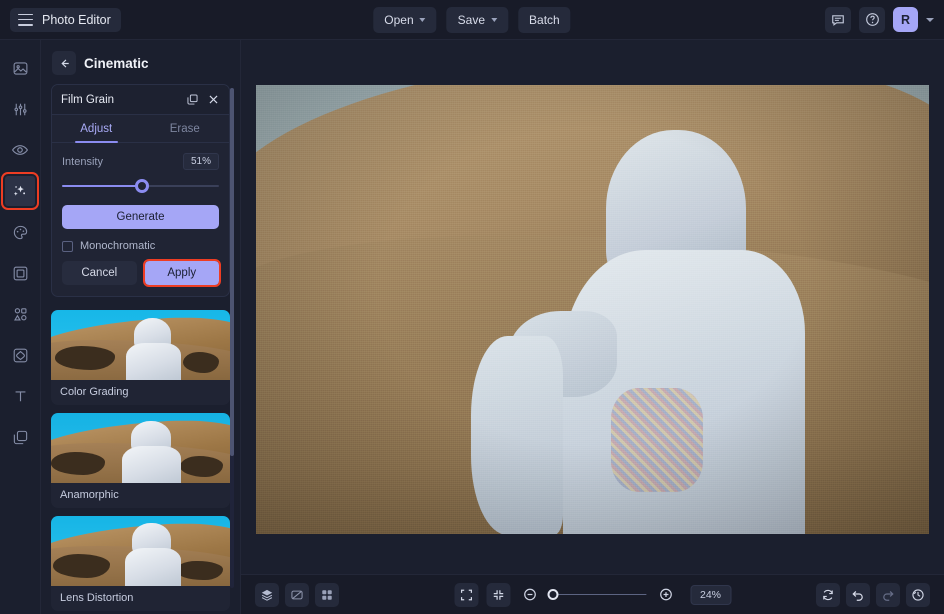 Image resolution: width=944 pixels, height=614 pixels. I want to click on monochromatic-label: Monochromatic, so click(118, 246).